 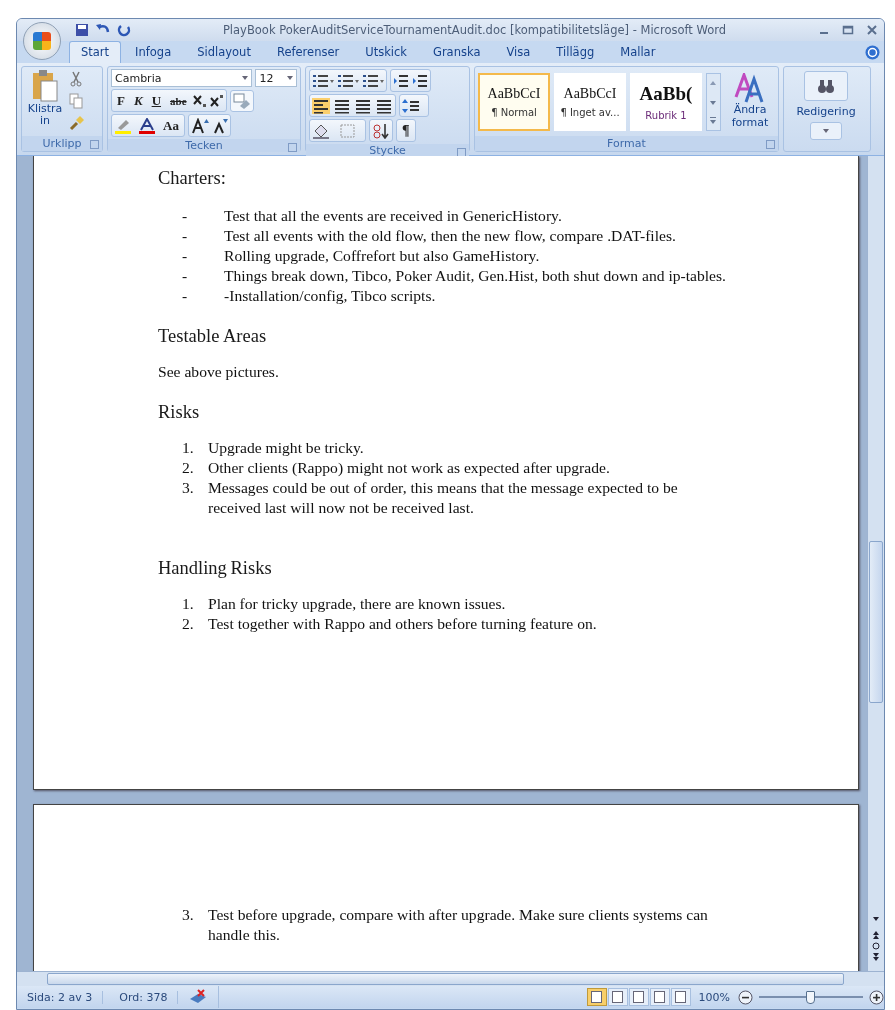 What do you see at coordinates (224, 52) in the screenshot?
I see `ribbon-tab: Sidlayout` at bounding box center [224, 52].